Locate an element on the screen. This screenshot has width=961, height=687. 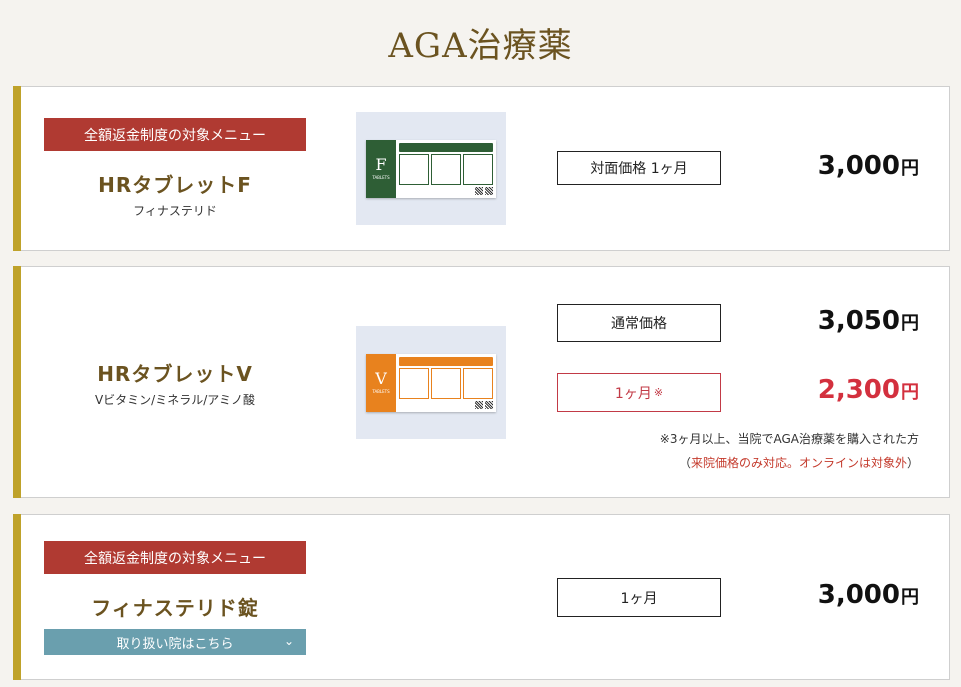
price-amount: 2,300 is located at coordinates (858, 390).